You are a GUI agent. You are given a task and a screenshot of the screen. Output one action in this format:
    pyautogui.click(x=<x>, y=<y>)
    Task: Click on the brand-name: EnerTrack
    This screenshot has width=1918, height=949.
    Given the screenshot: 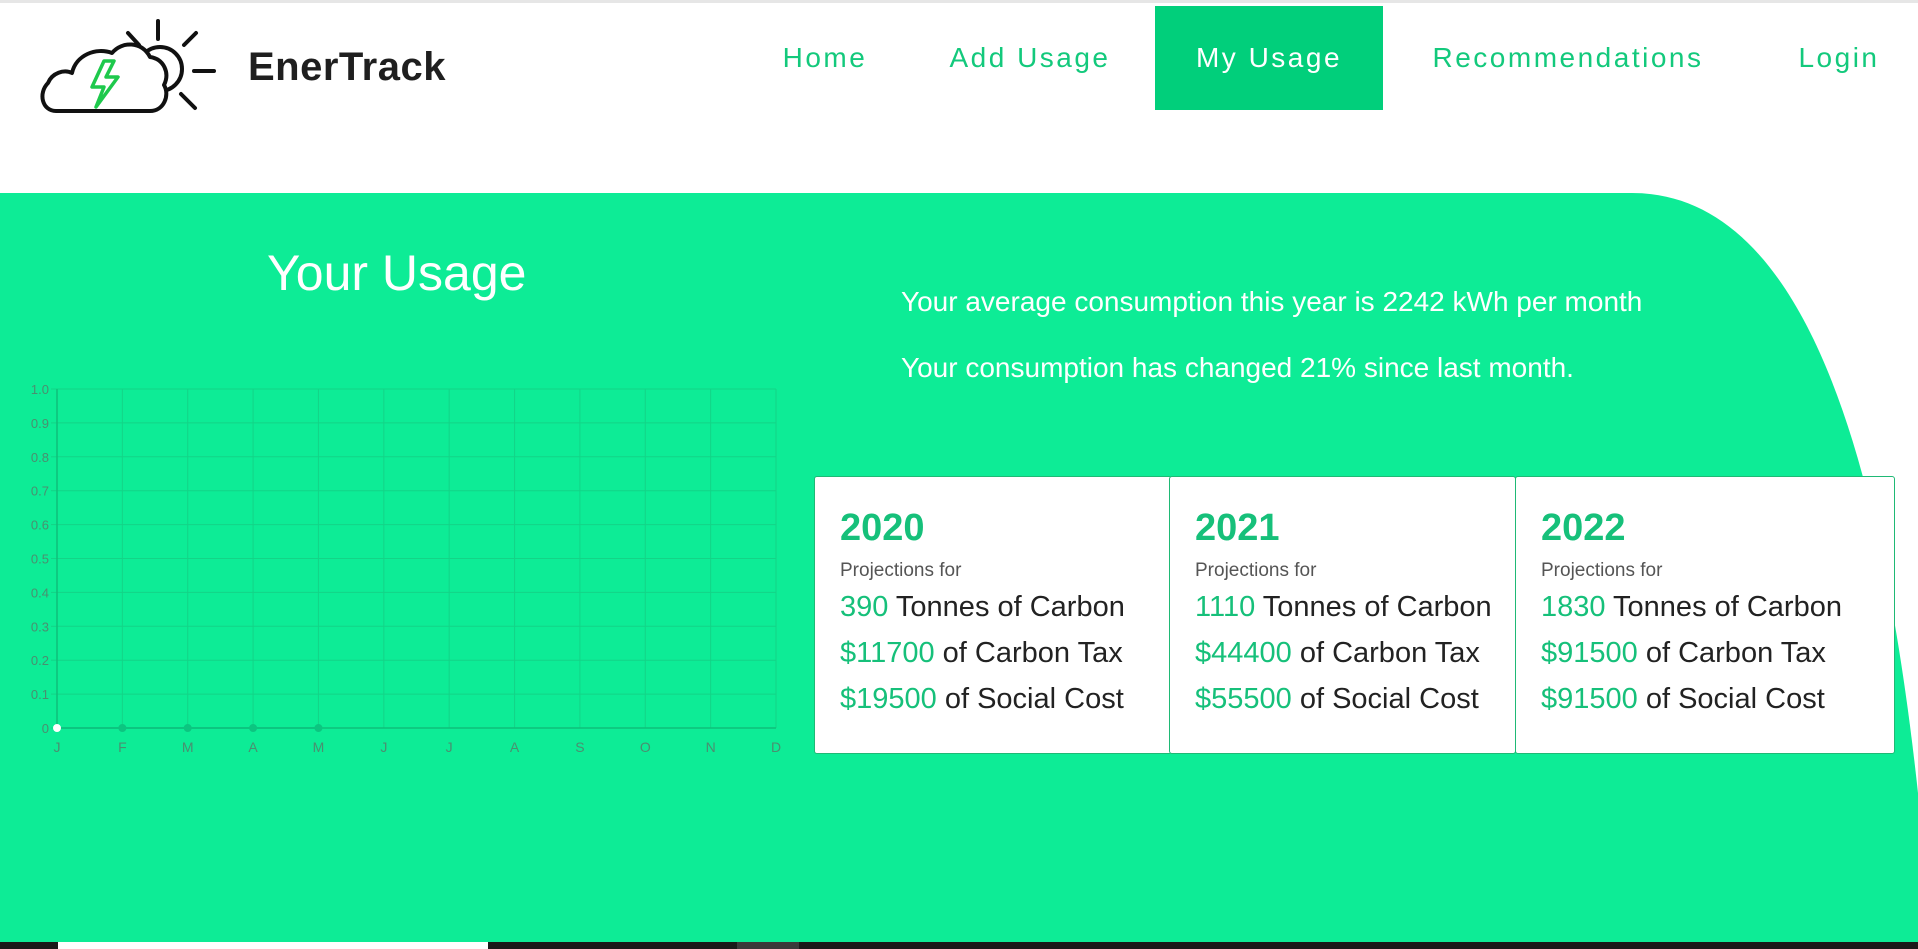 What is the action you would take?
    pyautogui.click(x=347, y=67)
    